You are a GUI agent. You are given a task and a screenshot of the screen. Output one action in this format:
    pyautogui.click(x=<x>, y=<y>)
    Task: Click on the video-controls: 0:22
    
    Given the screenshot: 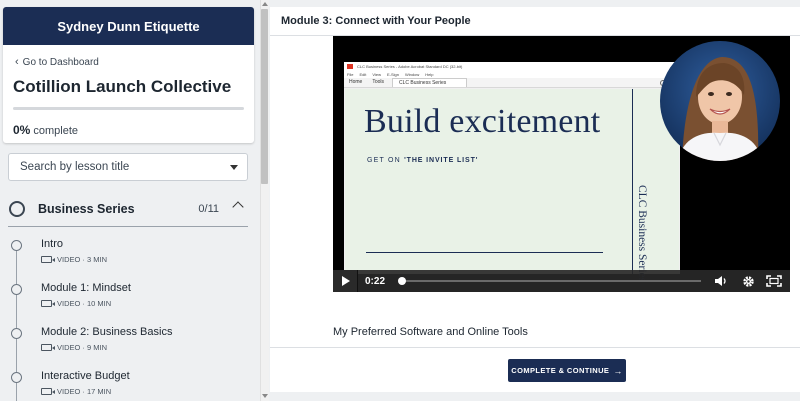 What is the action you would take?
    pyautogui.click(x=561, y=281)
    